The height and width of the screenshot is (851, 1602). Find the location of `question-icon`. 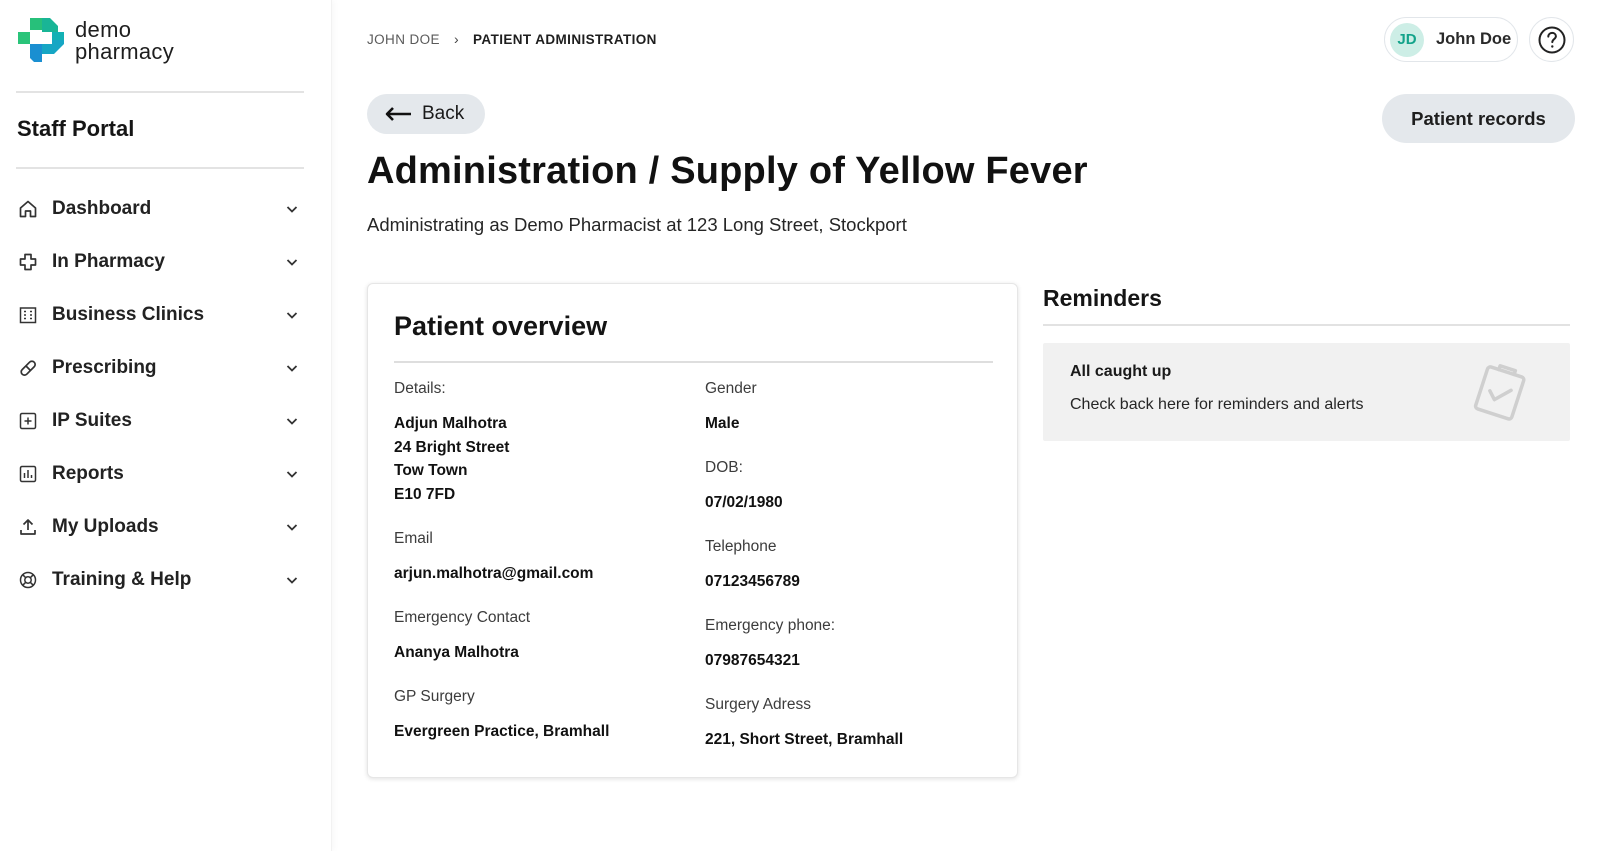

question-icon is located at coordinates (1551, 39).